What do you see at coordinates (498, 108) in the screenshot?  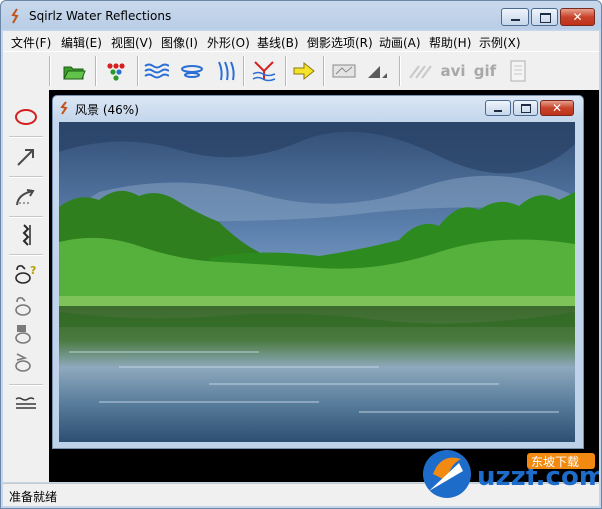 I see `child-minimize-button` at bounding box center [498, 108].